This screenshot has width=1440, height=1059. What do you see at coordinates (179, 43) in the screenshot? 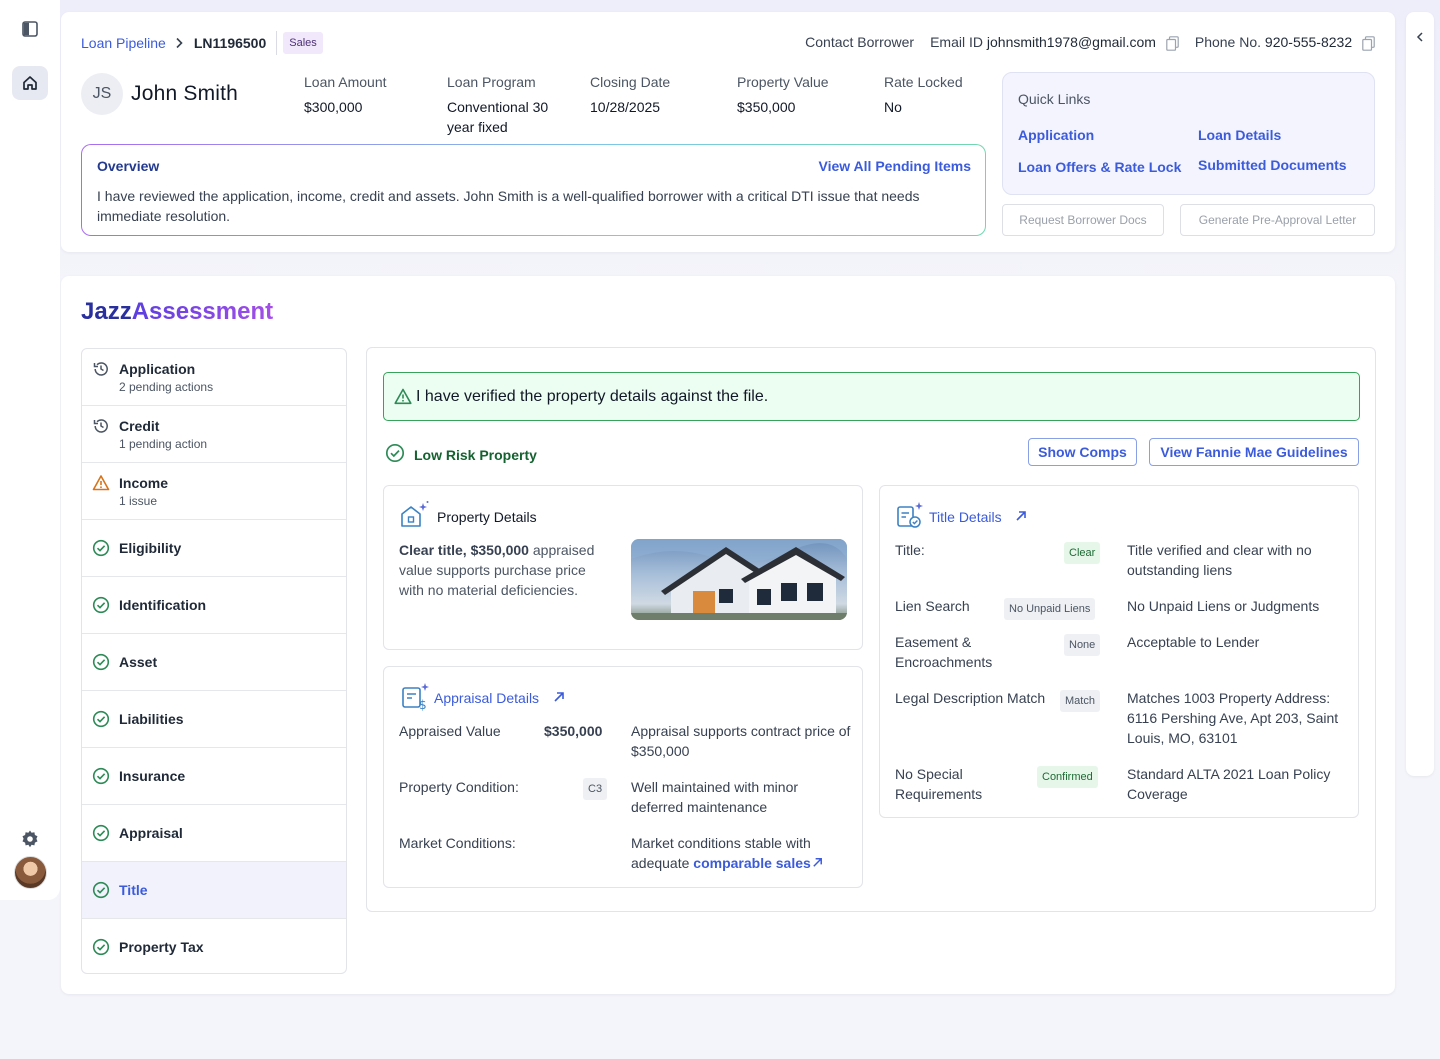
I see `chevron-right-icon` at bounding box center [179, 43].